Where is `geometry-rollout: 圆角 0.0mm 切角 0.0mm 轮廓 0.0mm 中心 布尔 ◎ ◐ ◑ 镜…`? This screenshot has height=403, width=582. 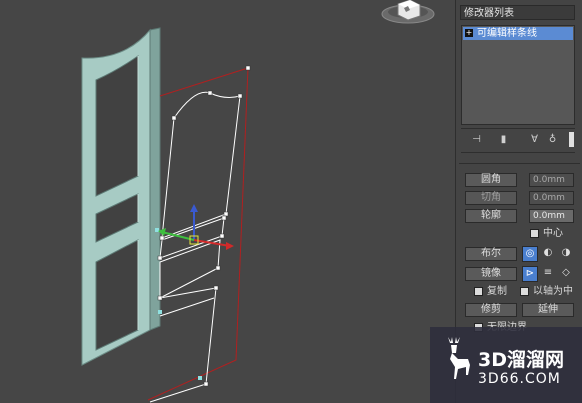
geometry-rollout: 圆角 0.0mm 切角 0.0mm 轮廓 0.0mm 中心 布尔 ◎ ◐ ◑ 镜… is located at coordinates (519, 251).